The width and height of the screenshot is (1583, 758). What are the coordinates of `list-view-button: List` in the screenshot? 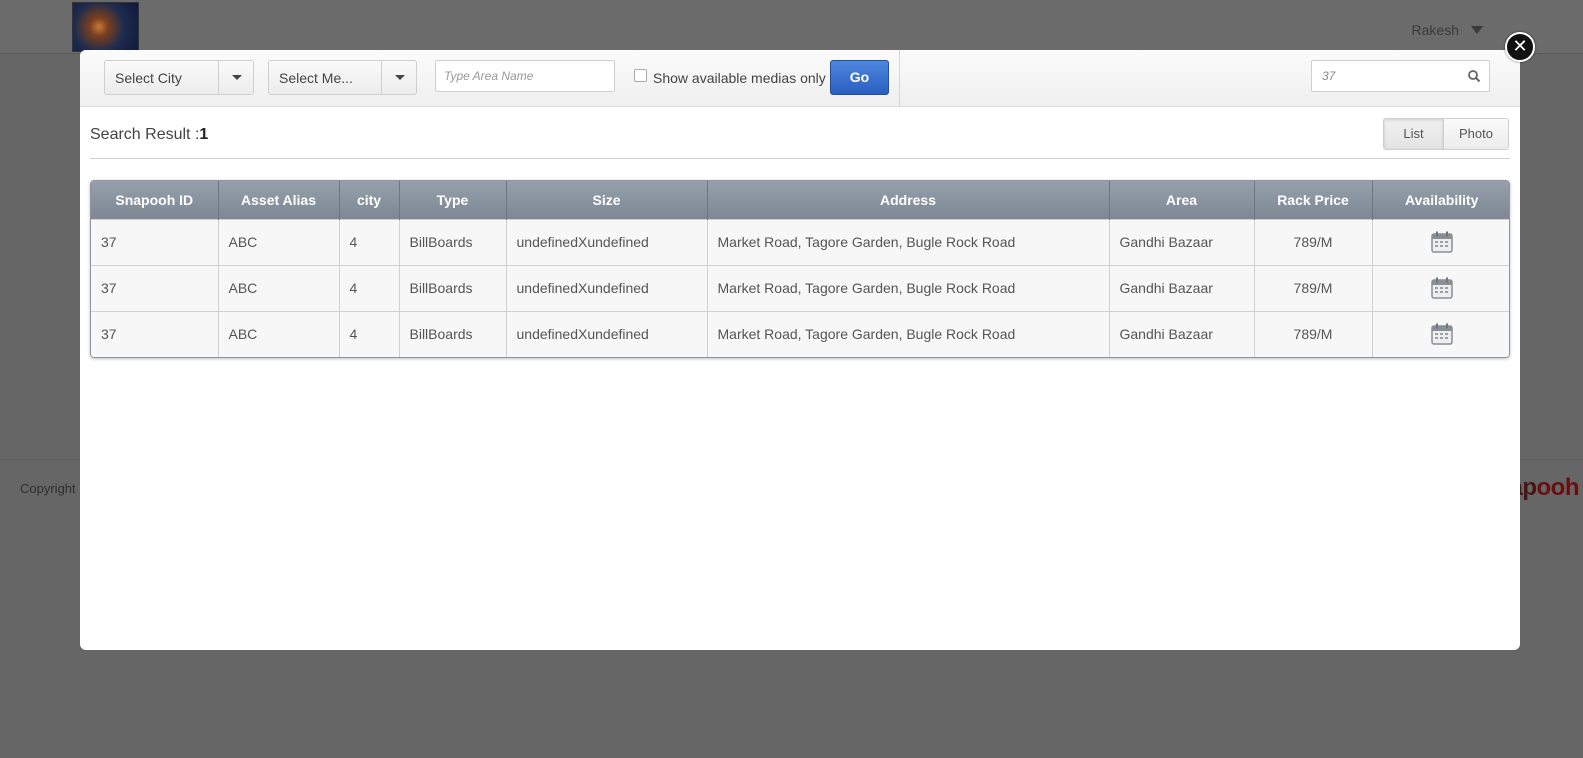 It's located at (1414, 134).